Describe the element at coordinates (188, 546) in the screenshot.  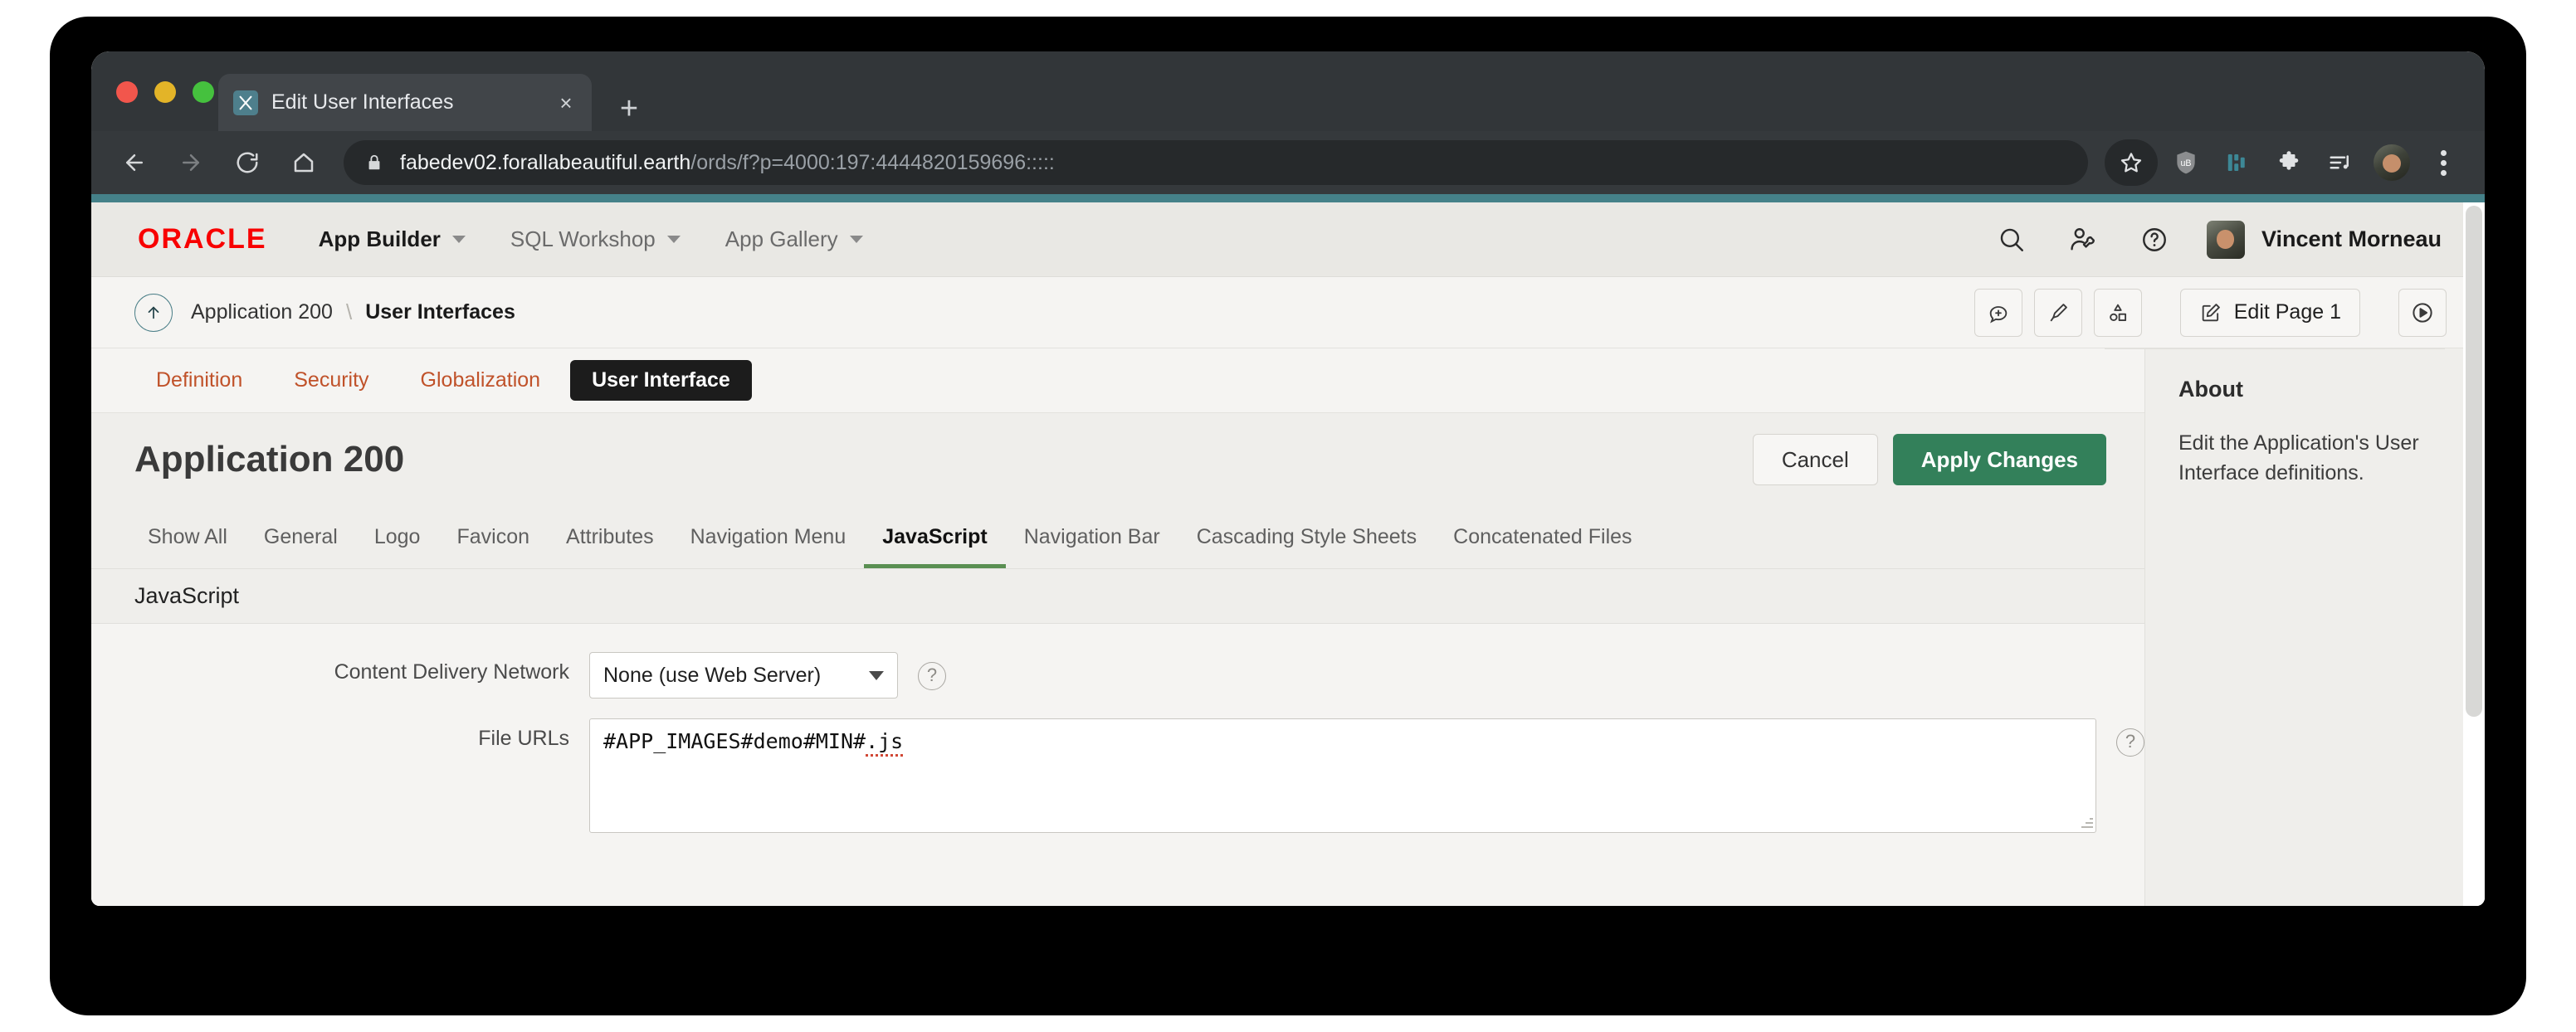
I see `subtab-show-all: Show All` at that location.